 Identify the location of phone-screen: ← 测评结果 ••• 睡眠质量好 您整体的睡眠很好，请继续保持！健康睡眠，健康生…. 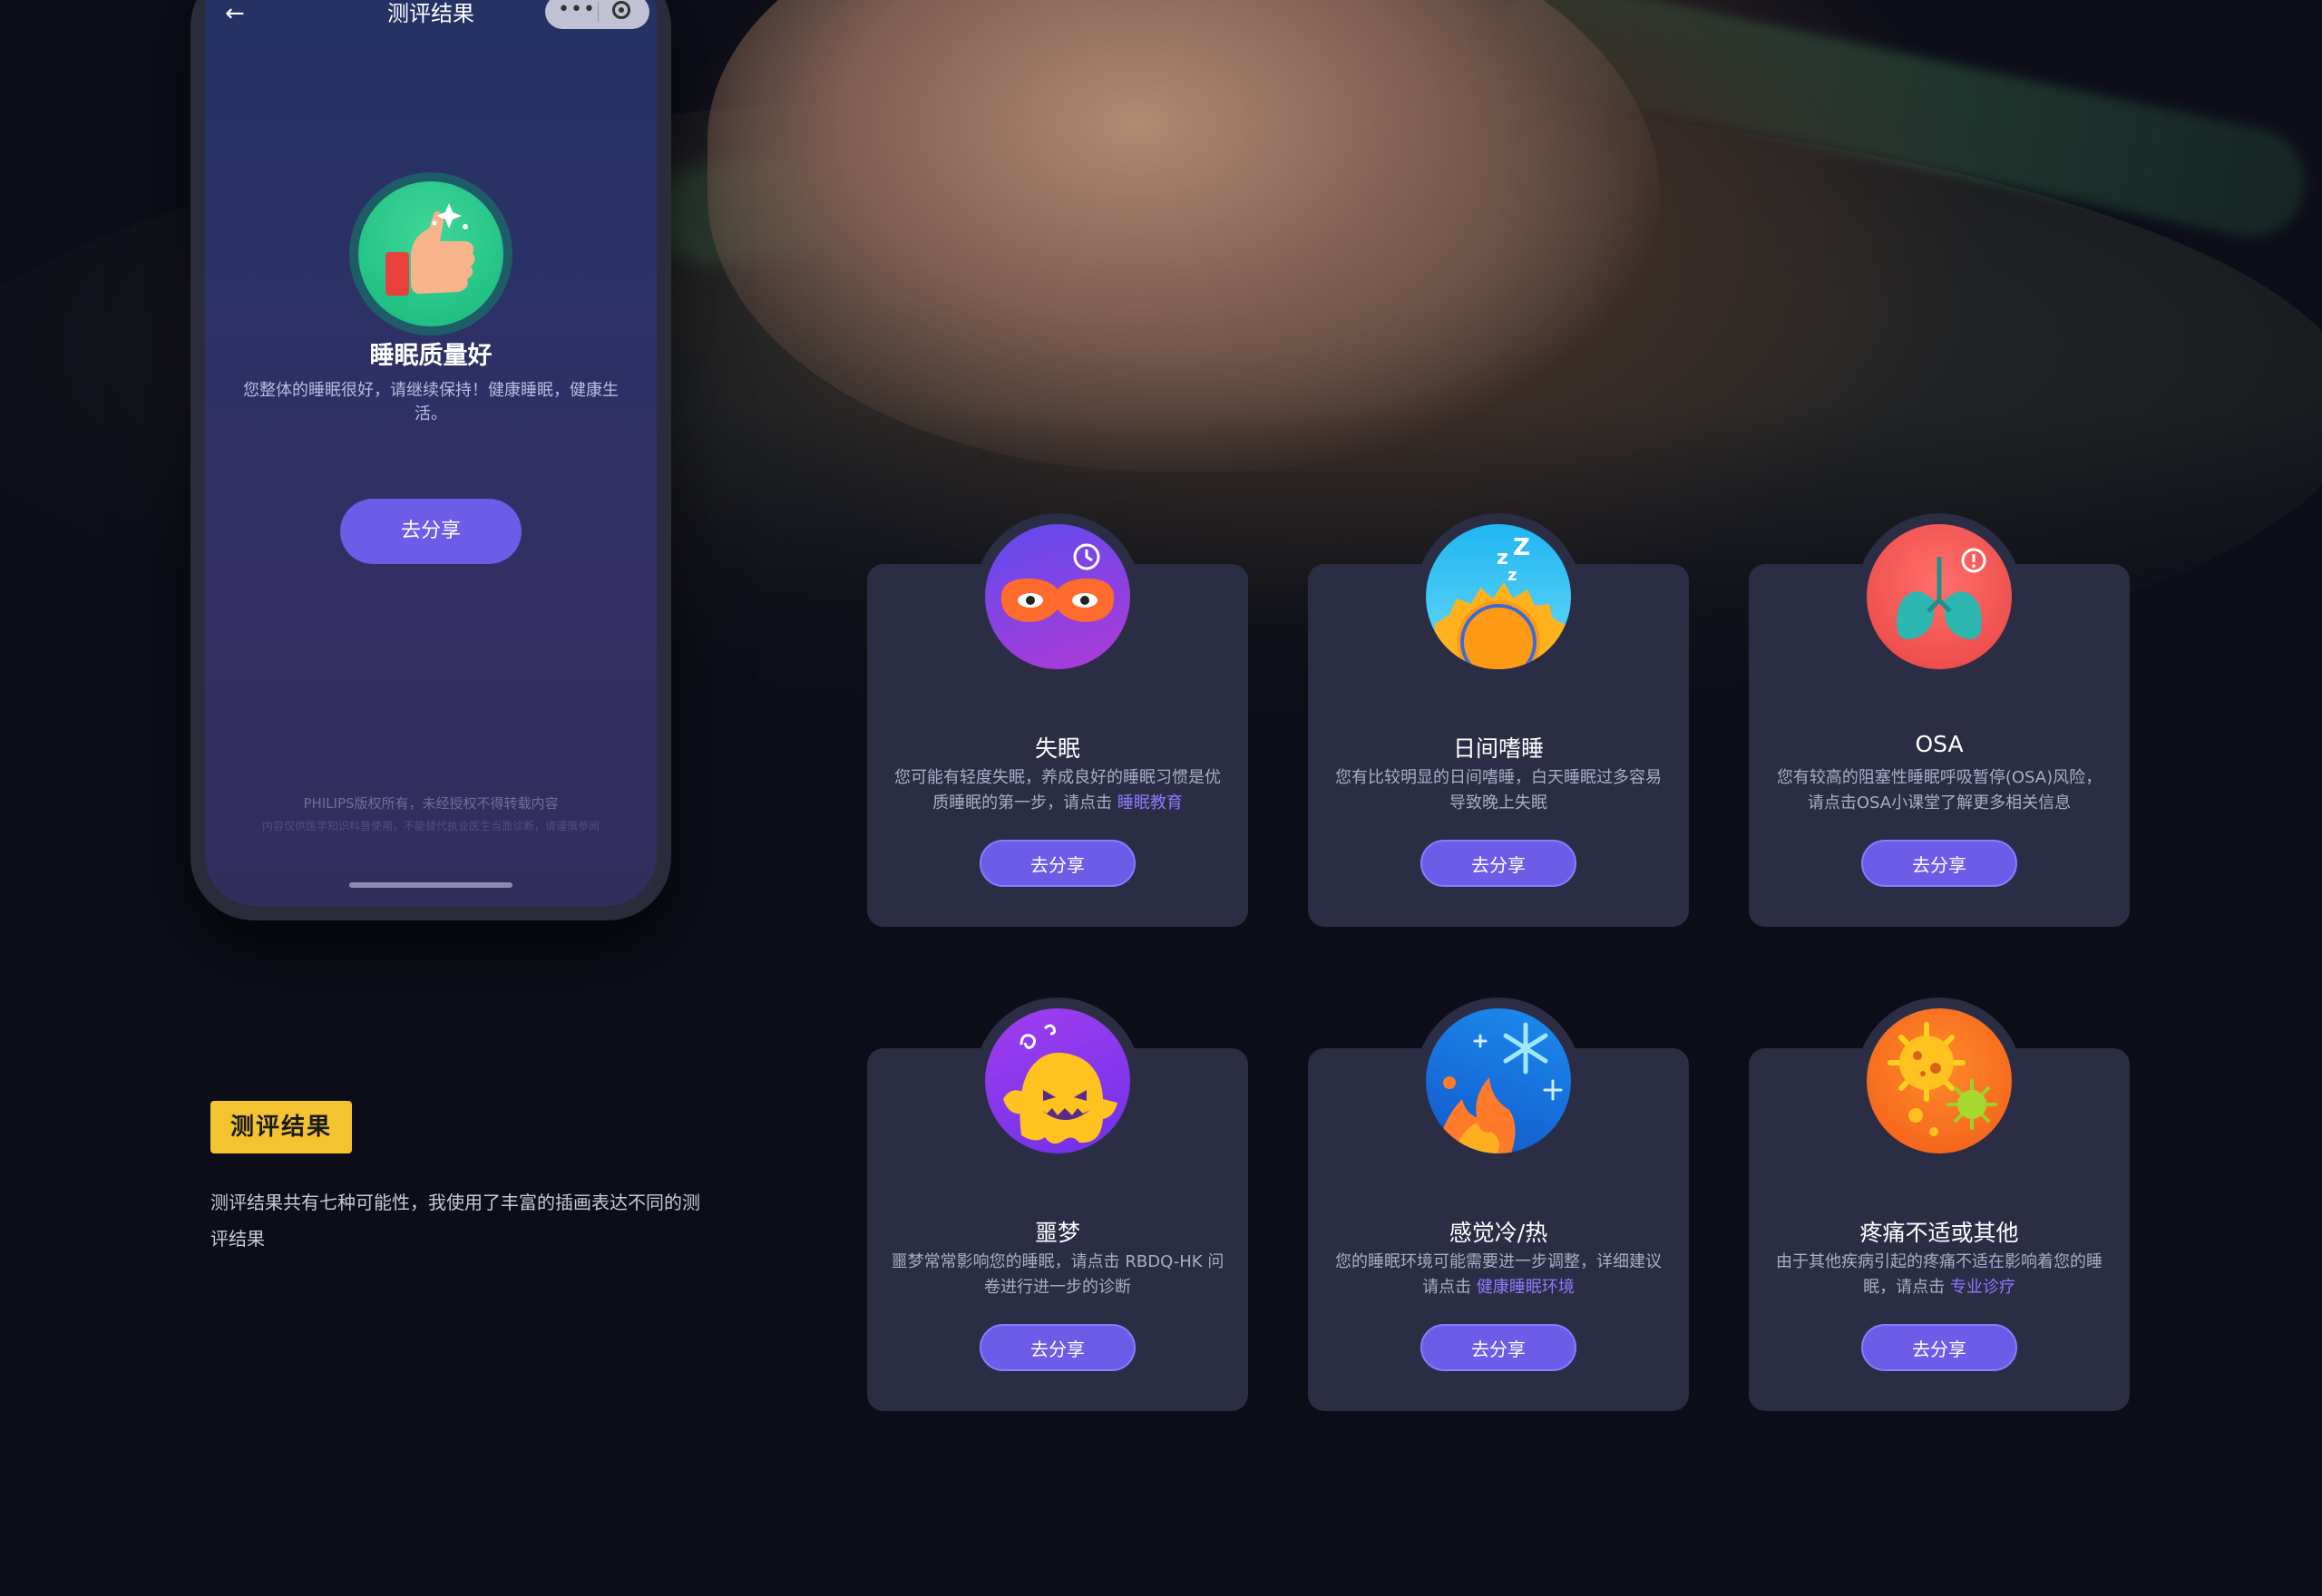
(431, 453).